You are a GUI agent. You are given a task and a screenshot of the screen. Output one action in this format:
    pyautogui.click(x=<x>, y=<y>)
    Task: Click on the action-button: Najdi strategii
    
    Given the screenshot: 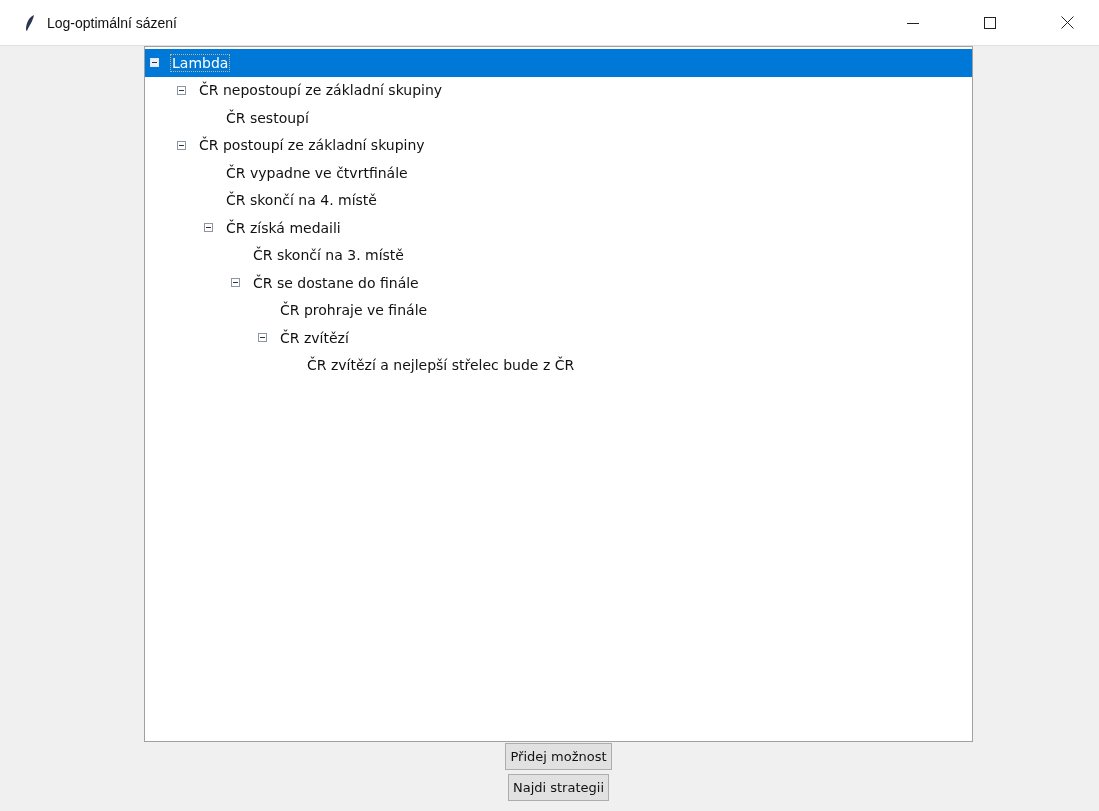 What is the action you would take?
    pyautogui.click(x=558, y=787)
    